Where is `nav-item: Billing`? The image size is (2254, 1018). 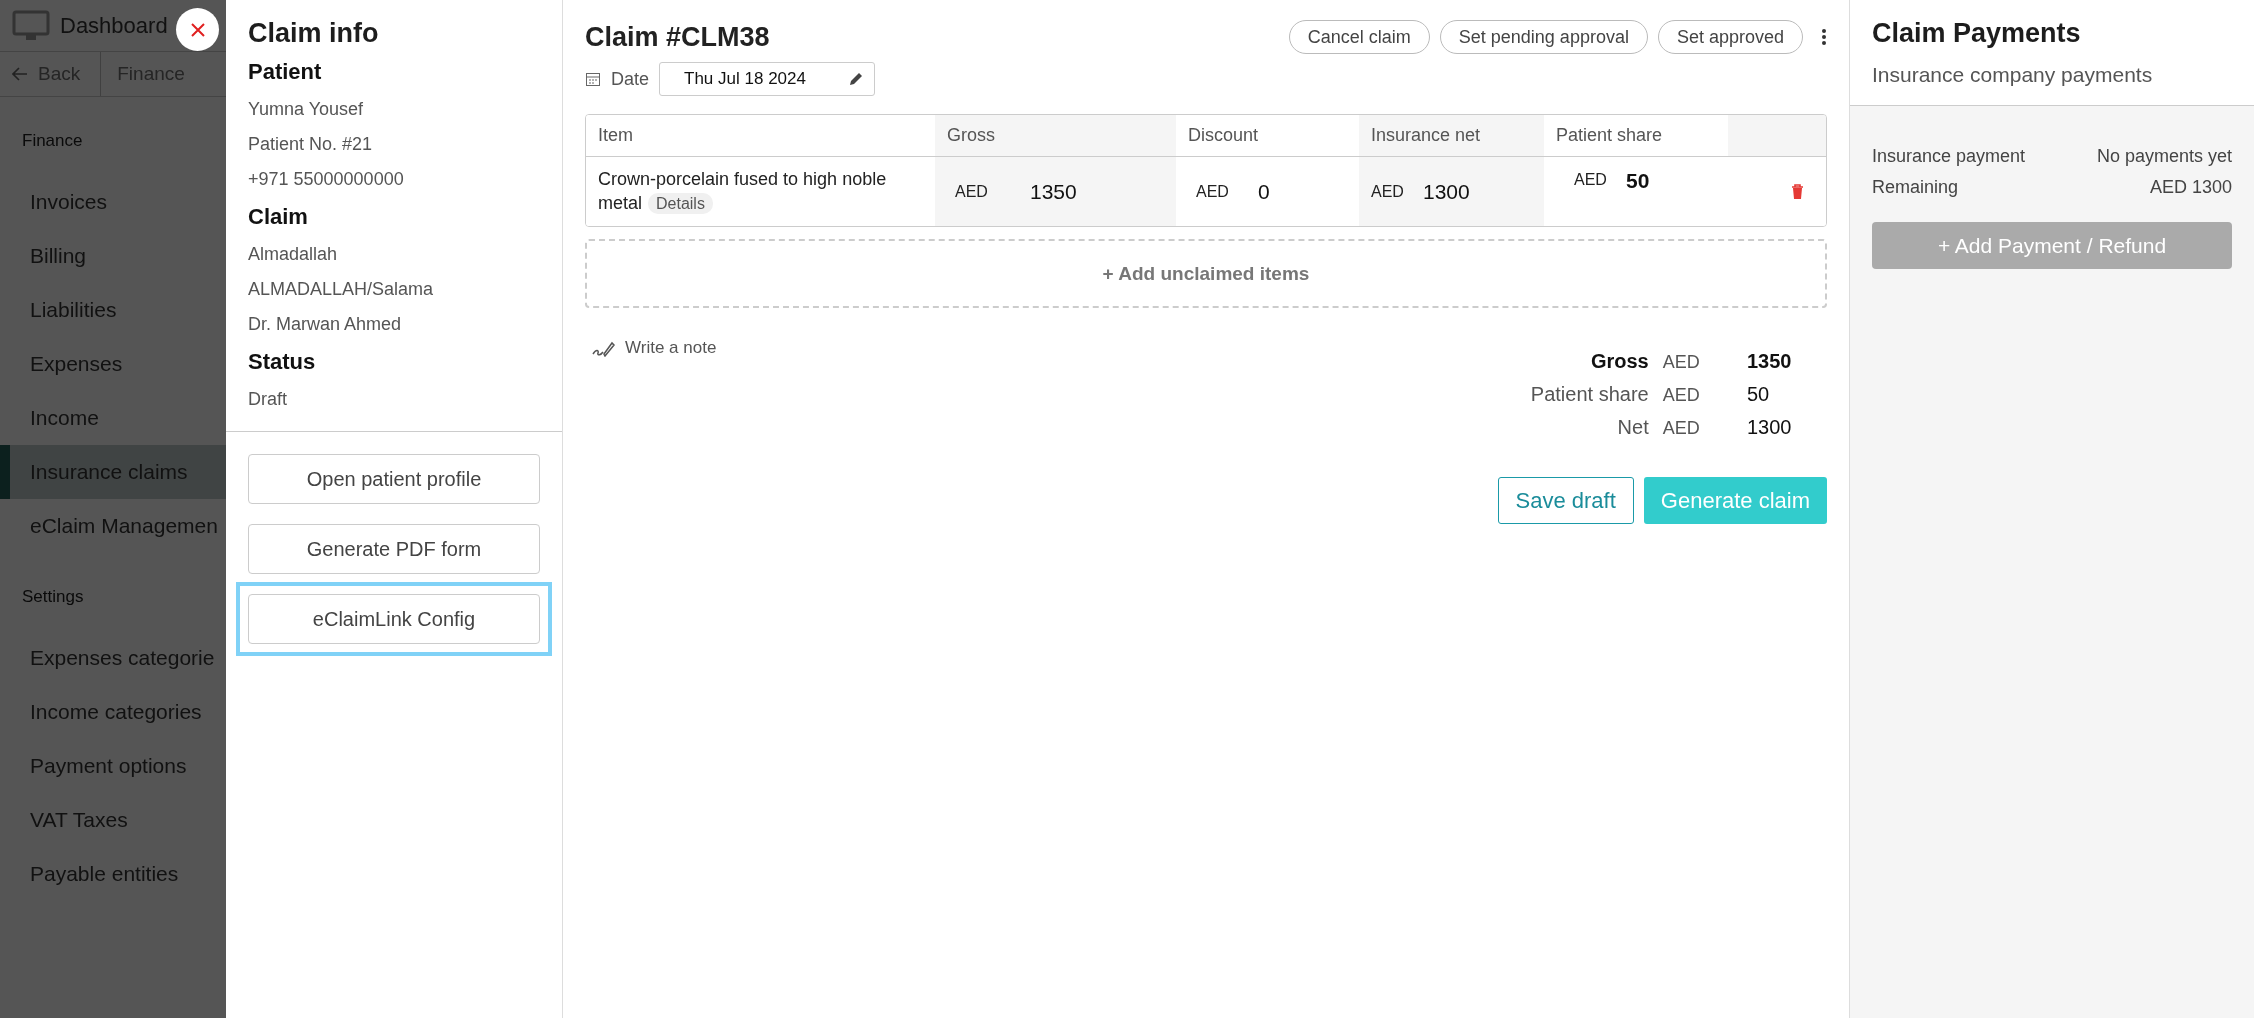
nav-item: Billing is located at coordinates (113, 256).